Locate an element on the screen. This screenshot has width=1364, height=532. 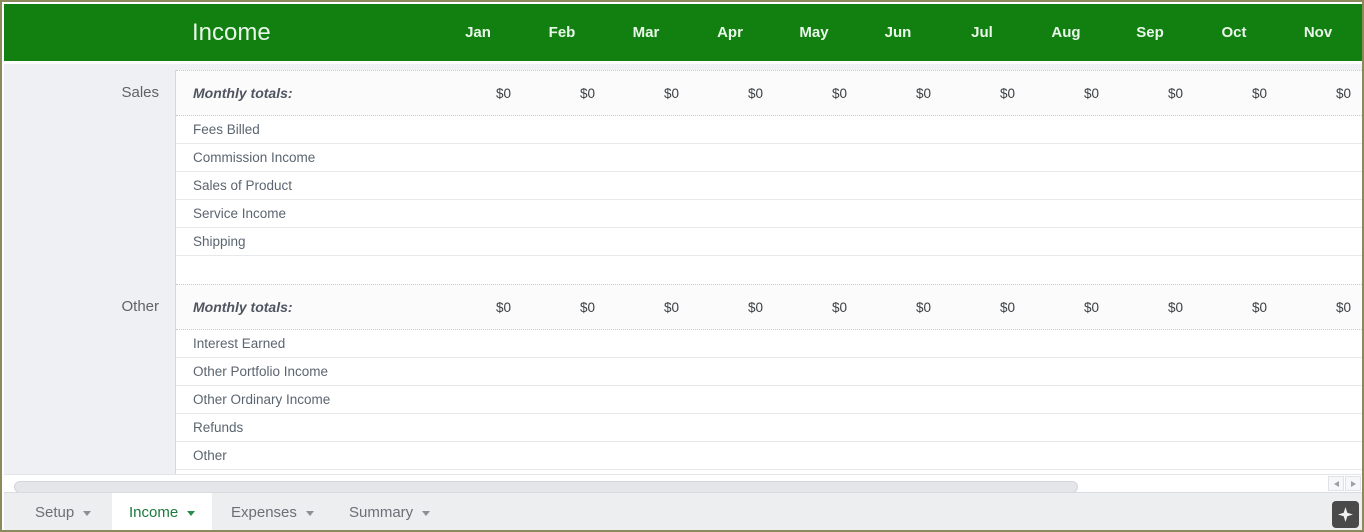
column-header-aug: Aug is located at coordinates (1066, 32).